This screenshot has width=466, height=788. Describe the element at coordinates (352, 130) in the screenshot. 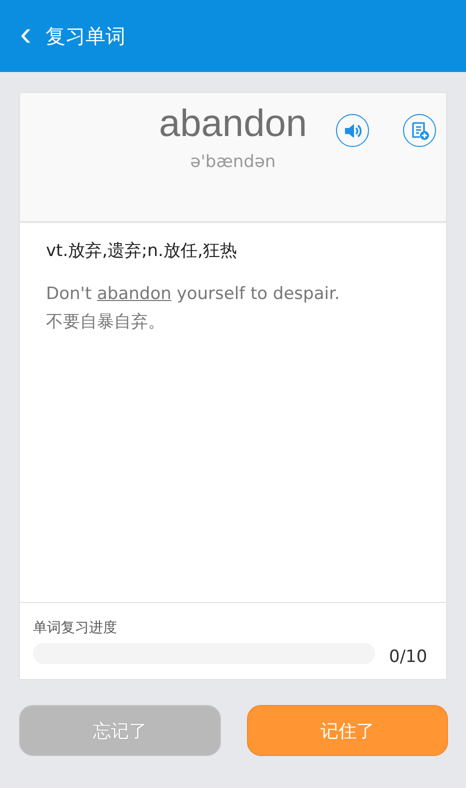

I see `speaker-icon` at that location.